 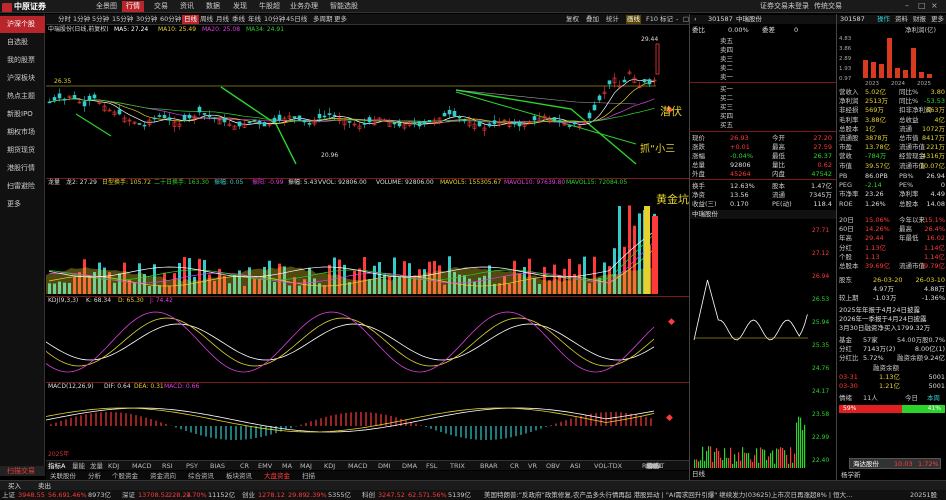 I want to click on status-buy: 买入, so click(x=14, y=486).